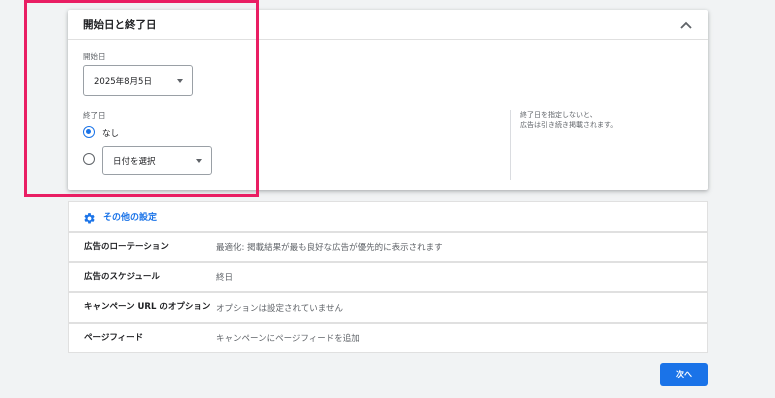  Describe the element at coordinates (279, 308) in the screenshot. I see `row-value: オプションは設定されていません` at that location.